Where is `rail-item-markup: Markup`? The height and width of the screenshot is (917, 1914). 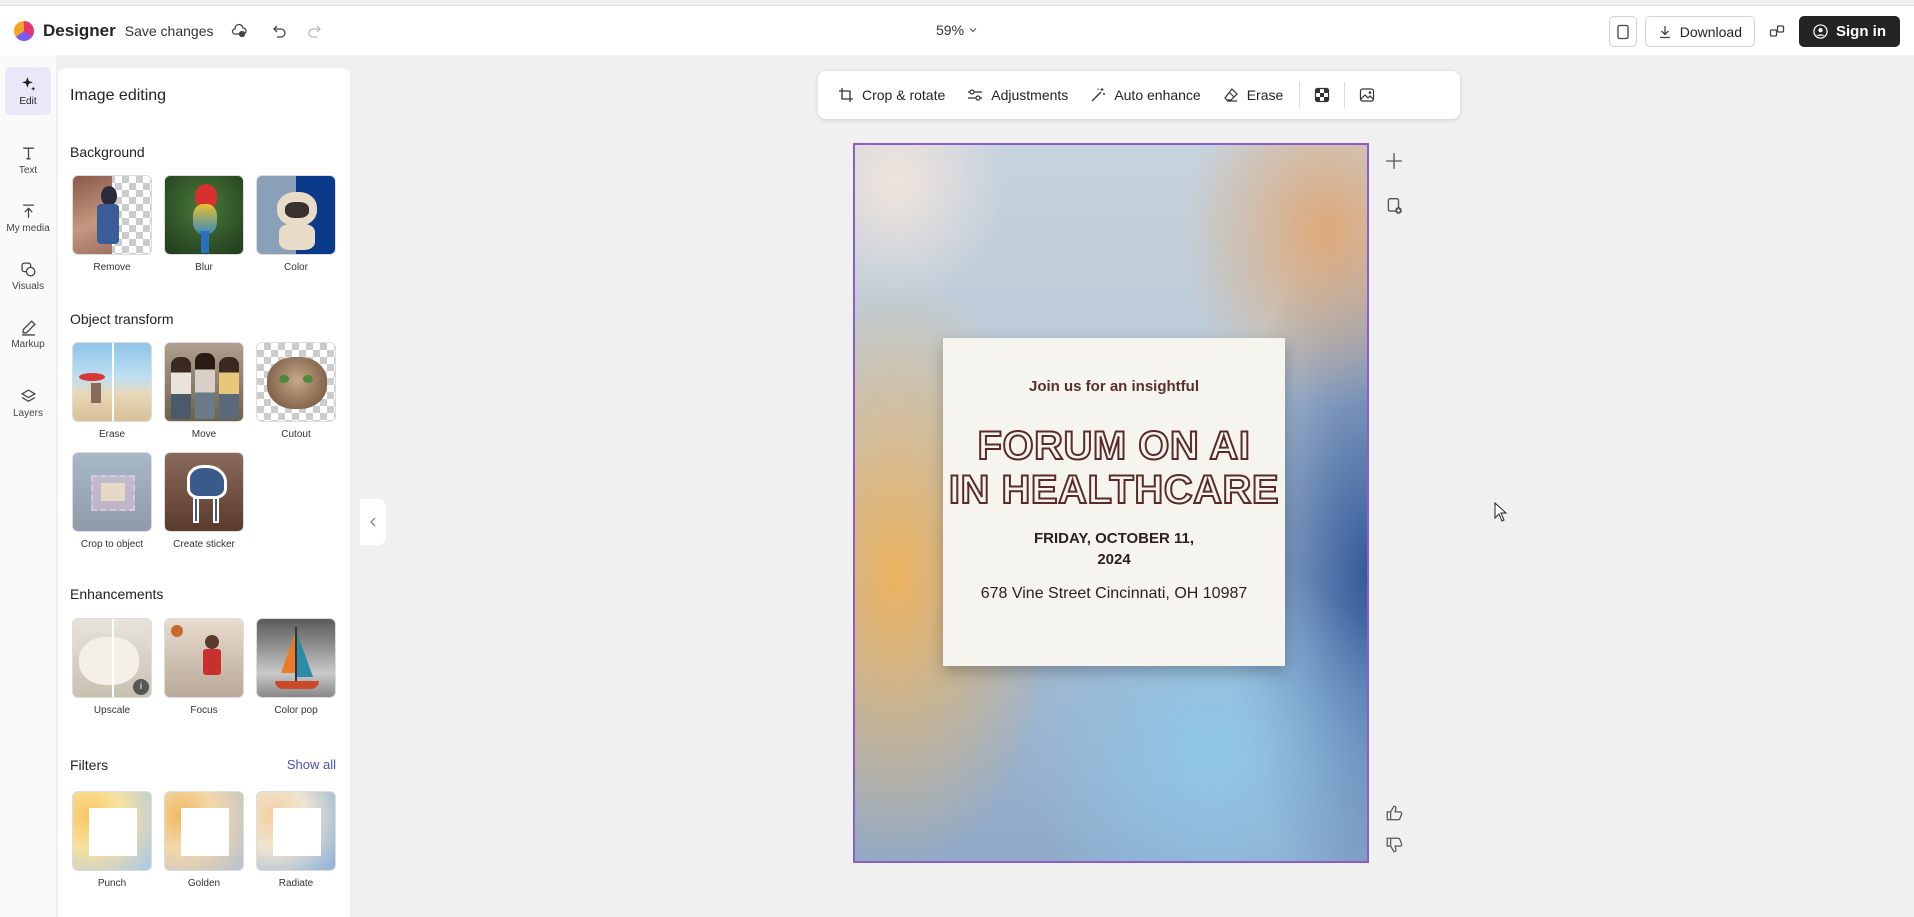 rail-item-markup: Markup is located at coordinates (28, 334).